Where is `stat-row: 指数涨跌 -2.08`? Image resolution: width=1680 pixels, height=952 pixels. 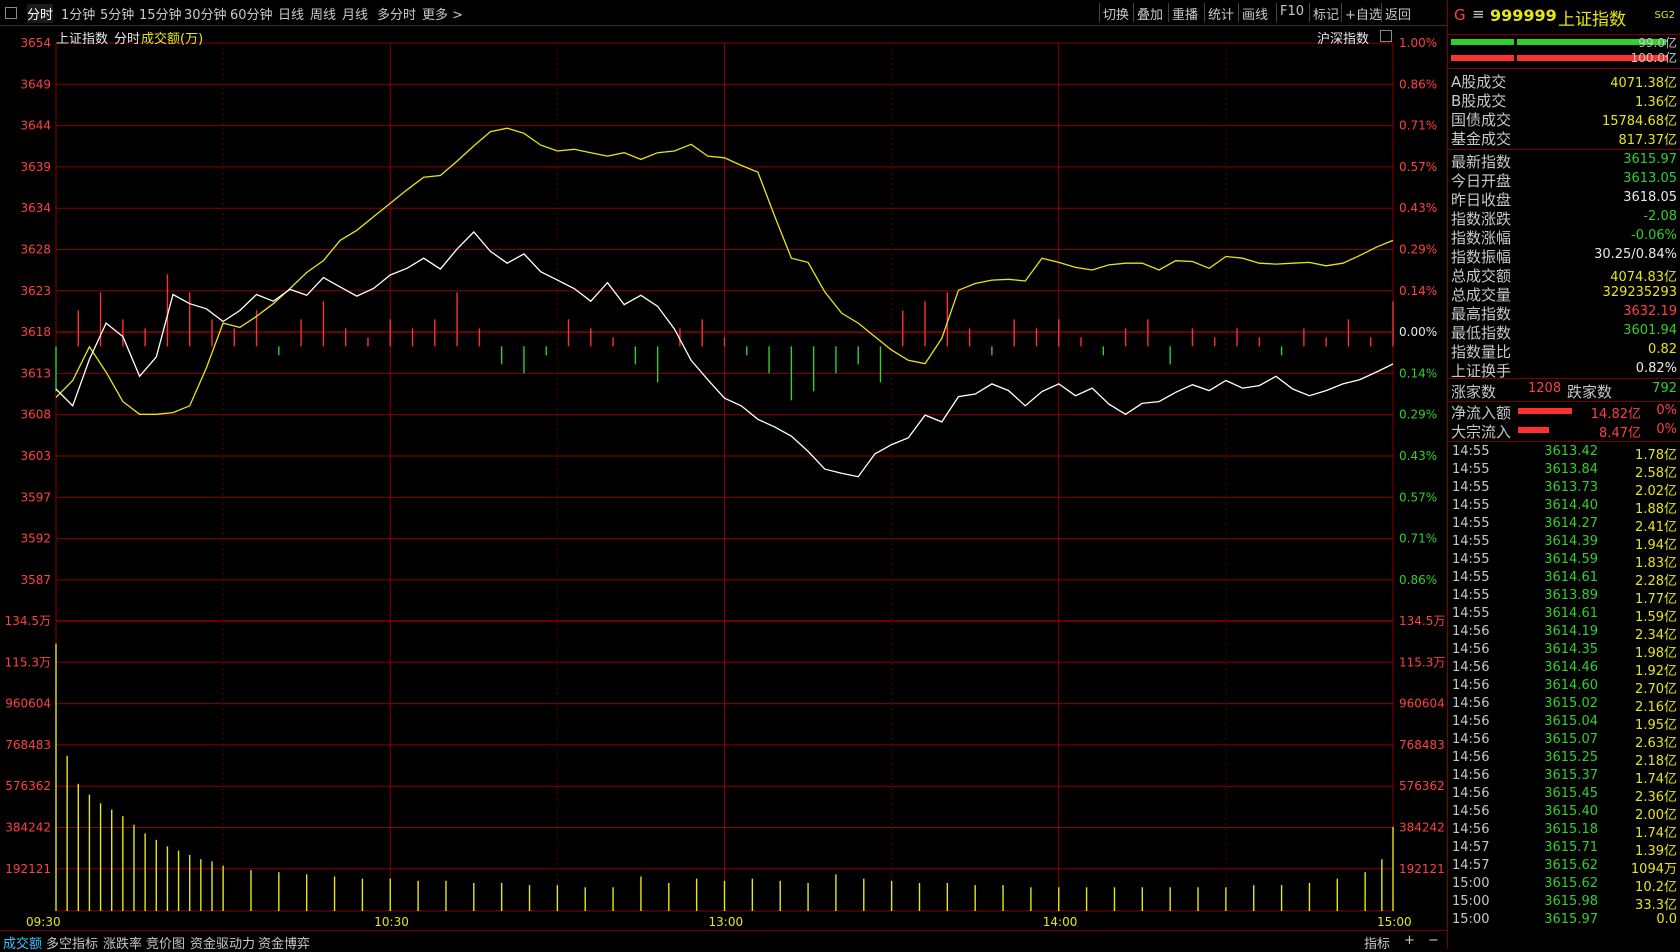
stat-row: 指数涨跌 -2.08 is located at coordinates (1564, 218).